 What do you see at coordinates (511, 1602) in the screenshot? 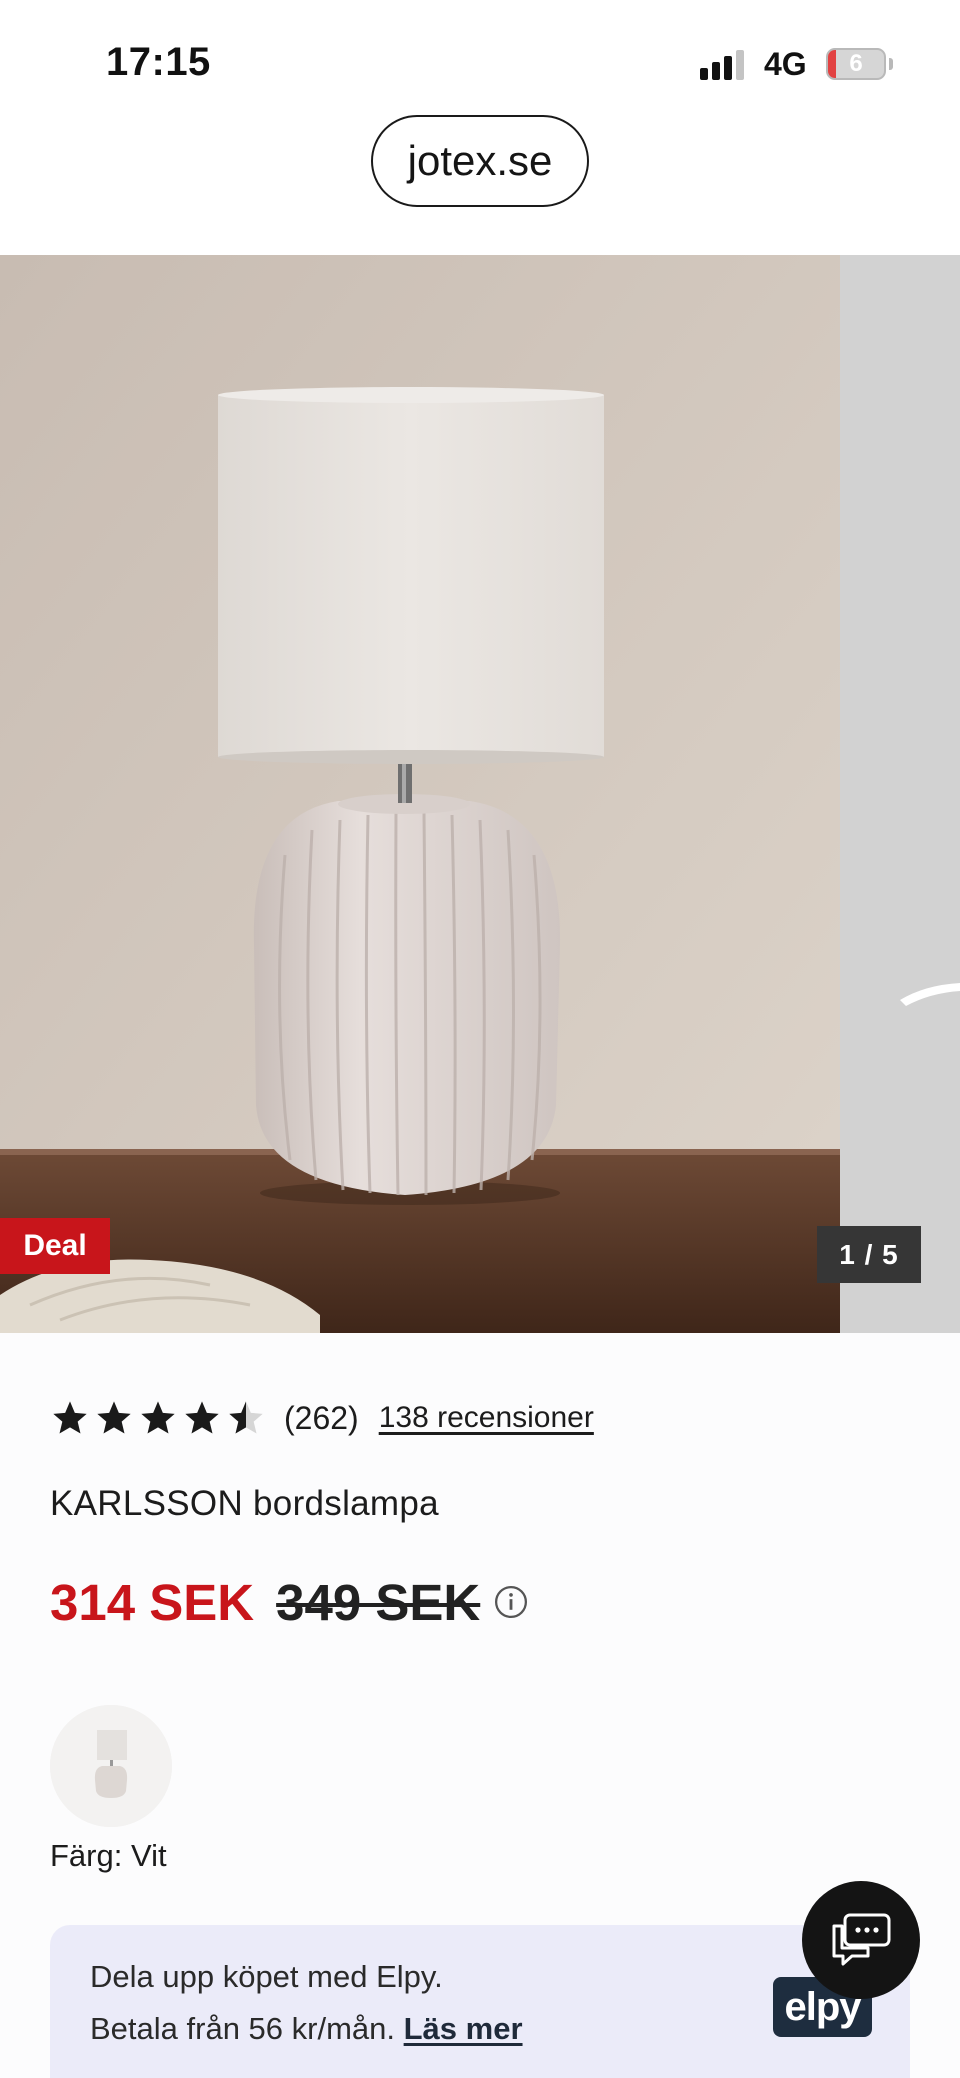
I see `info-circle-icon` at bounding box center [511, 1602].